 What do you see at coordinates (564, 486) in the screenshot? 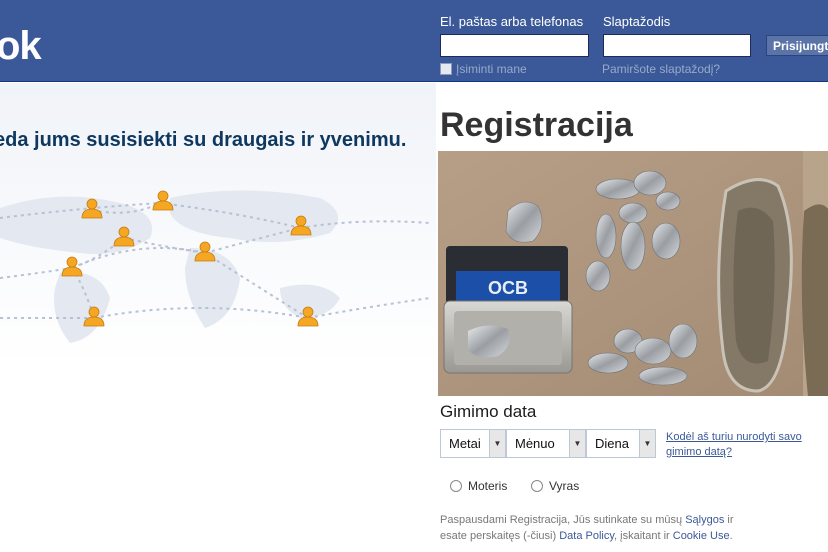
I see `male-label: Vyras` at bounding box center [564, 486].